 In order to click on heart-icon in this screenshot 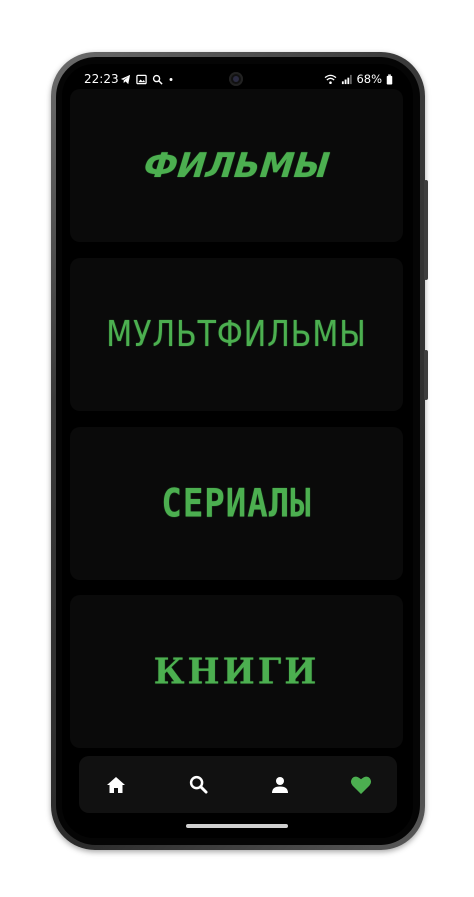, I will do `click(361, 785)`.